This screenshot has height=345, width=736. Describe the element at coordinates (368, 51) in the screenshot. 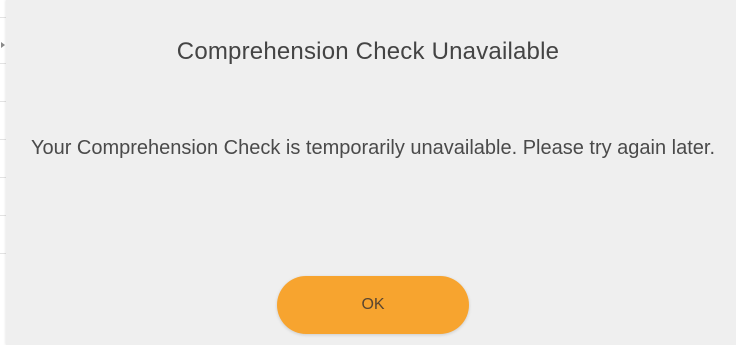

I see `dialog-title: Comprehension Check Unavailable` at that location.